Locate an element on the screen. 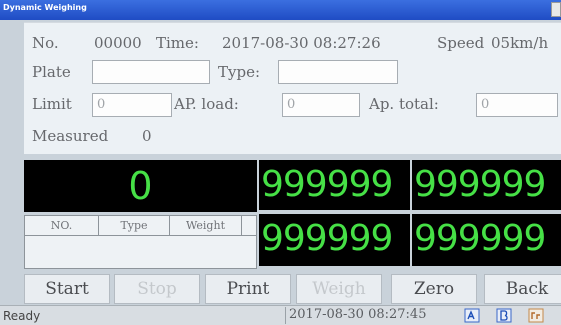 The image size is (561, 325). speed-value: 05km/h is located at coordinates (520, 43).